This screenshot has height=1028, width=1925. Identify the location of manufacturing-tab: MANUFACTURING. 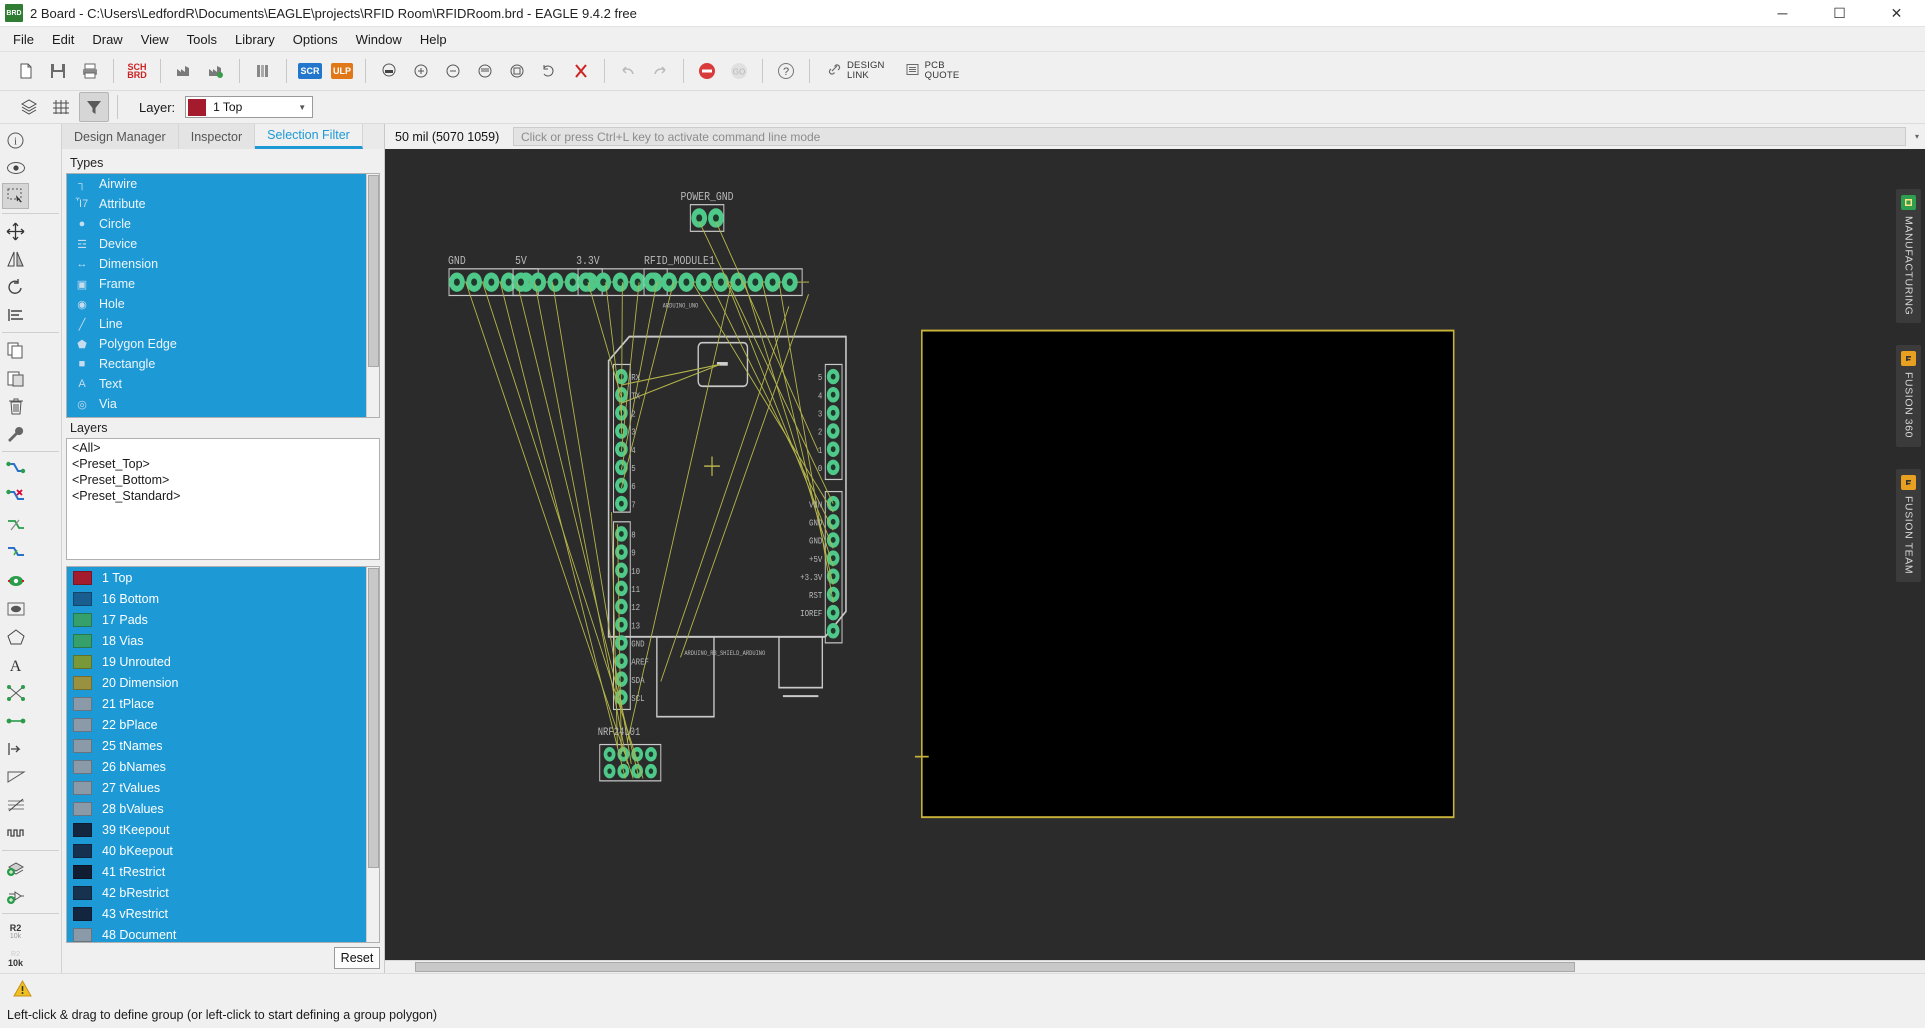
(1908, 256).